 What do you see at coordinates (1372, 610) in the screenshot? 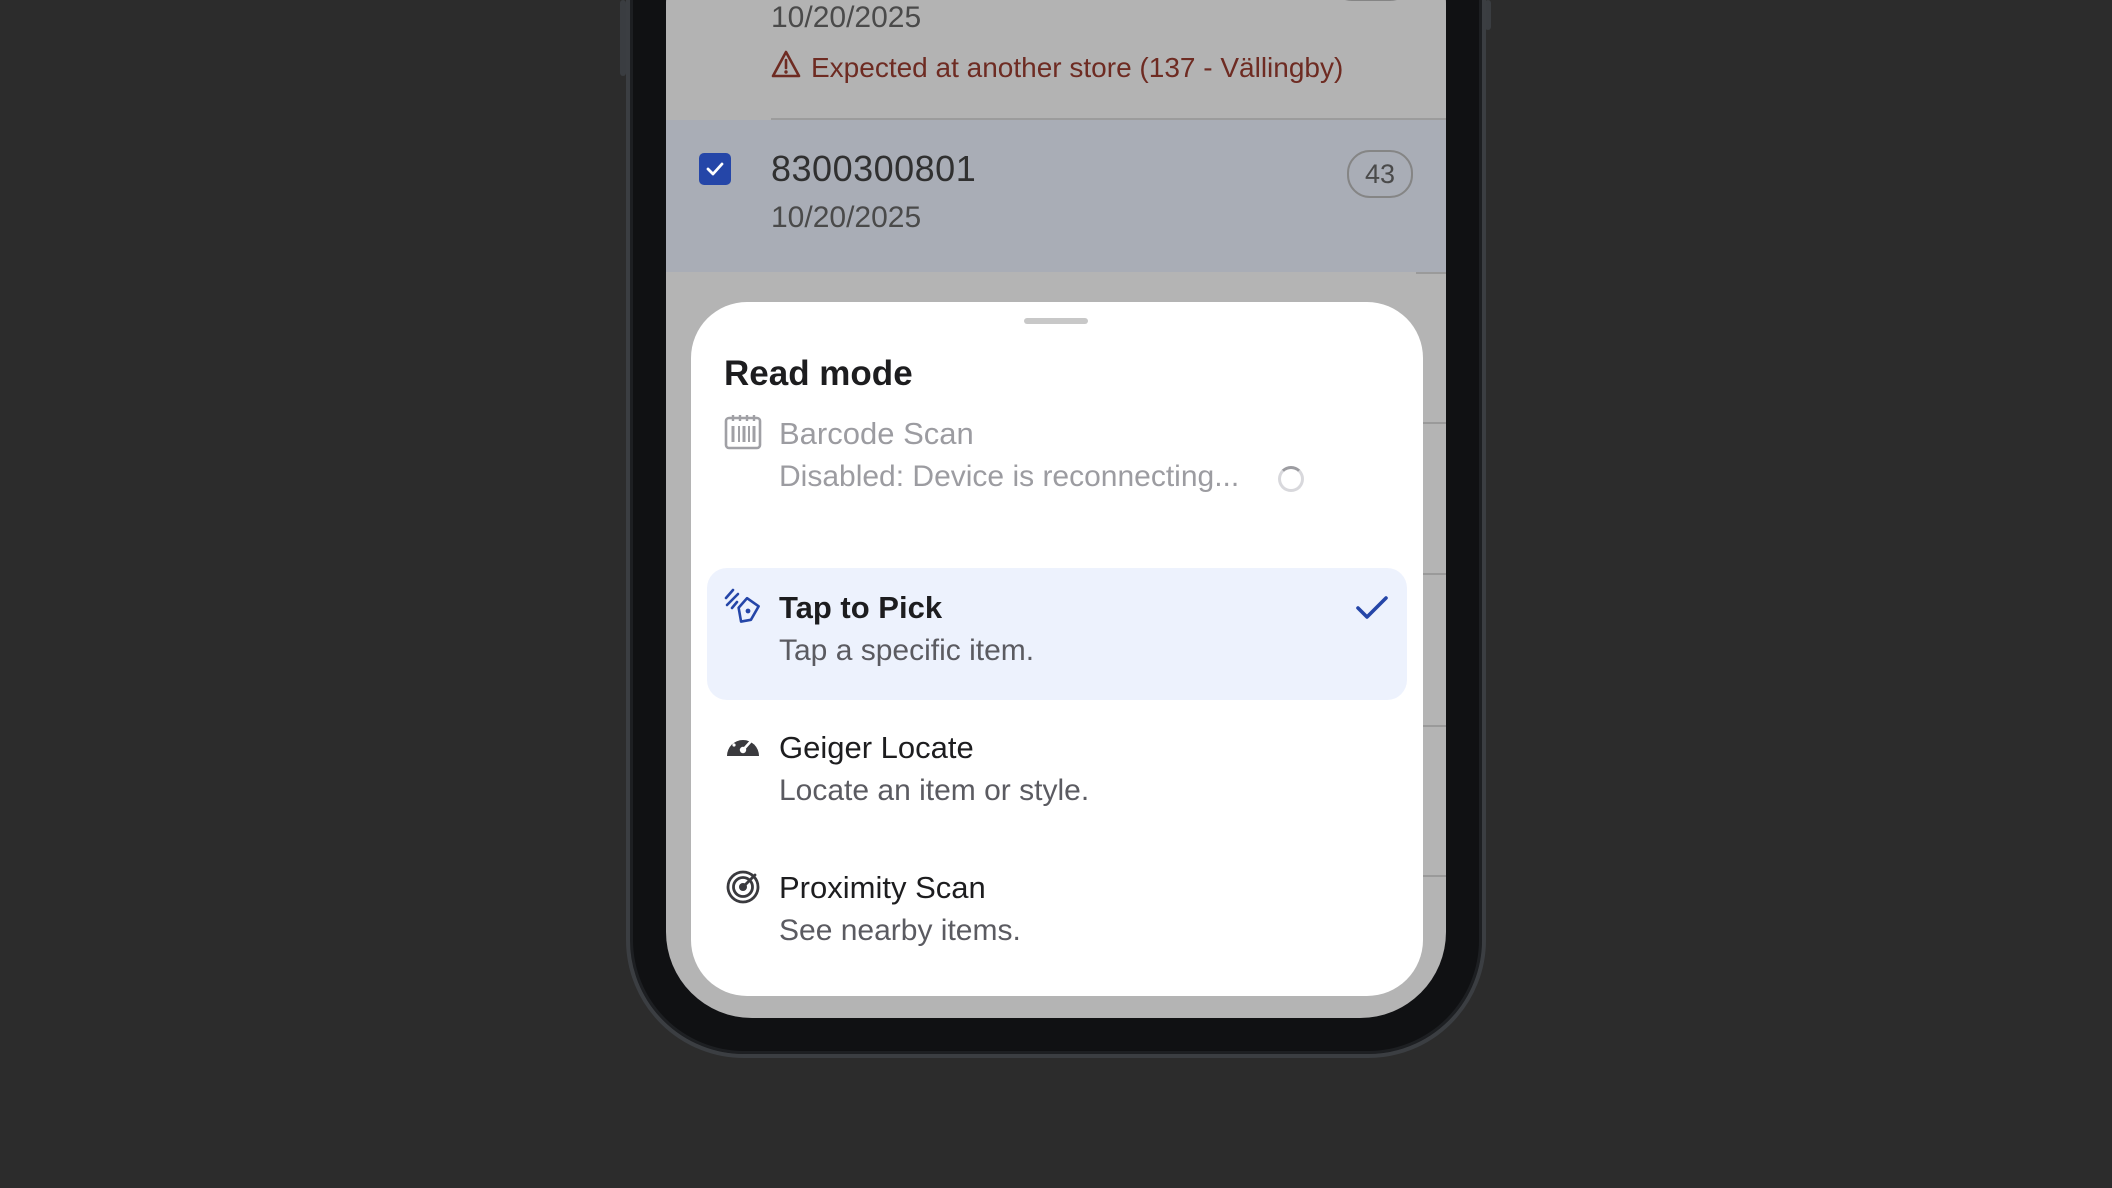
I see `selected-check-icon` at bounding box center [1372, 610].